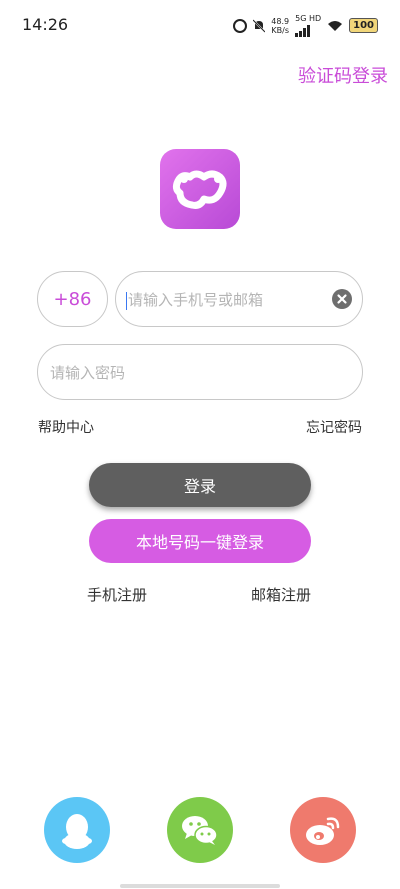  Describe the element at coordinates (200, 24) in the screenshot. I see `status-bar: 14:26 48.9 KB/s 5G HD 100` at that location.